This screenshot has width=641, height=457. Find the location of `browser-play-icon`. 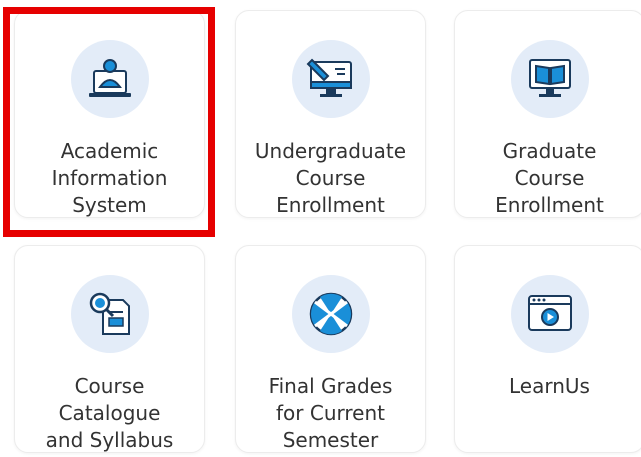

browser-play-icon is located at coordinates (550, 313).